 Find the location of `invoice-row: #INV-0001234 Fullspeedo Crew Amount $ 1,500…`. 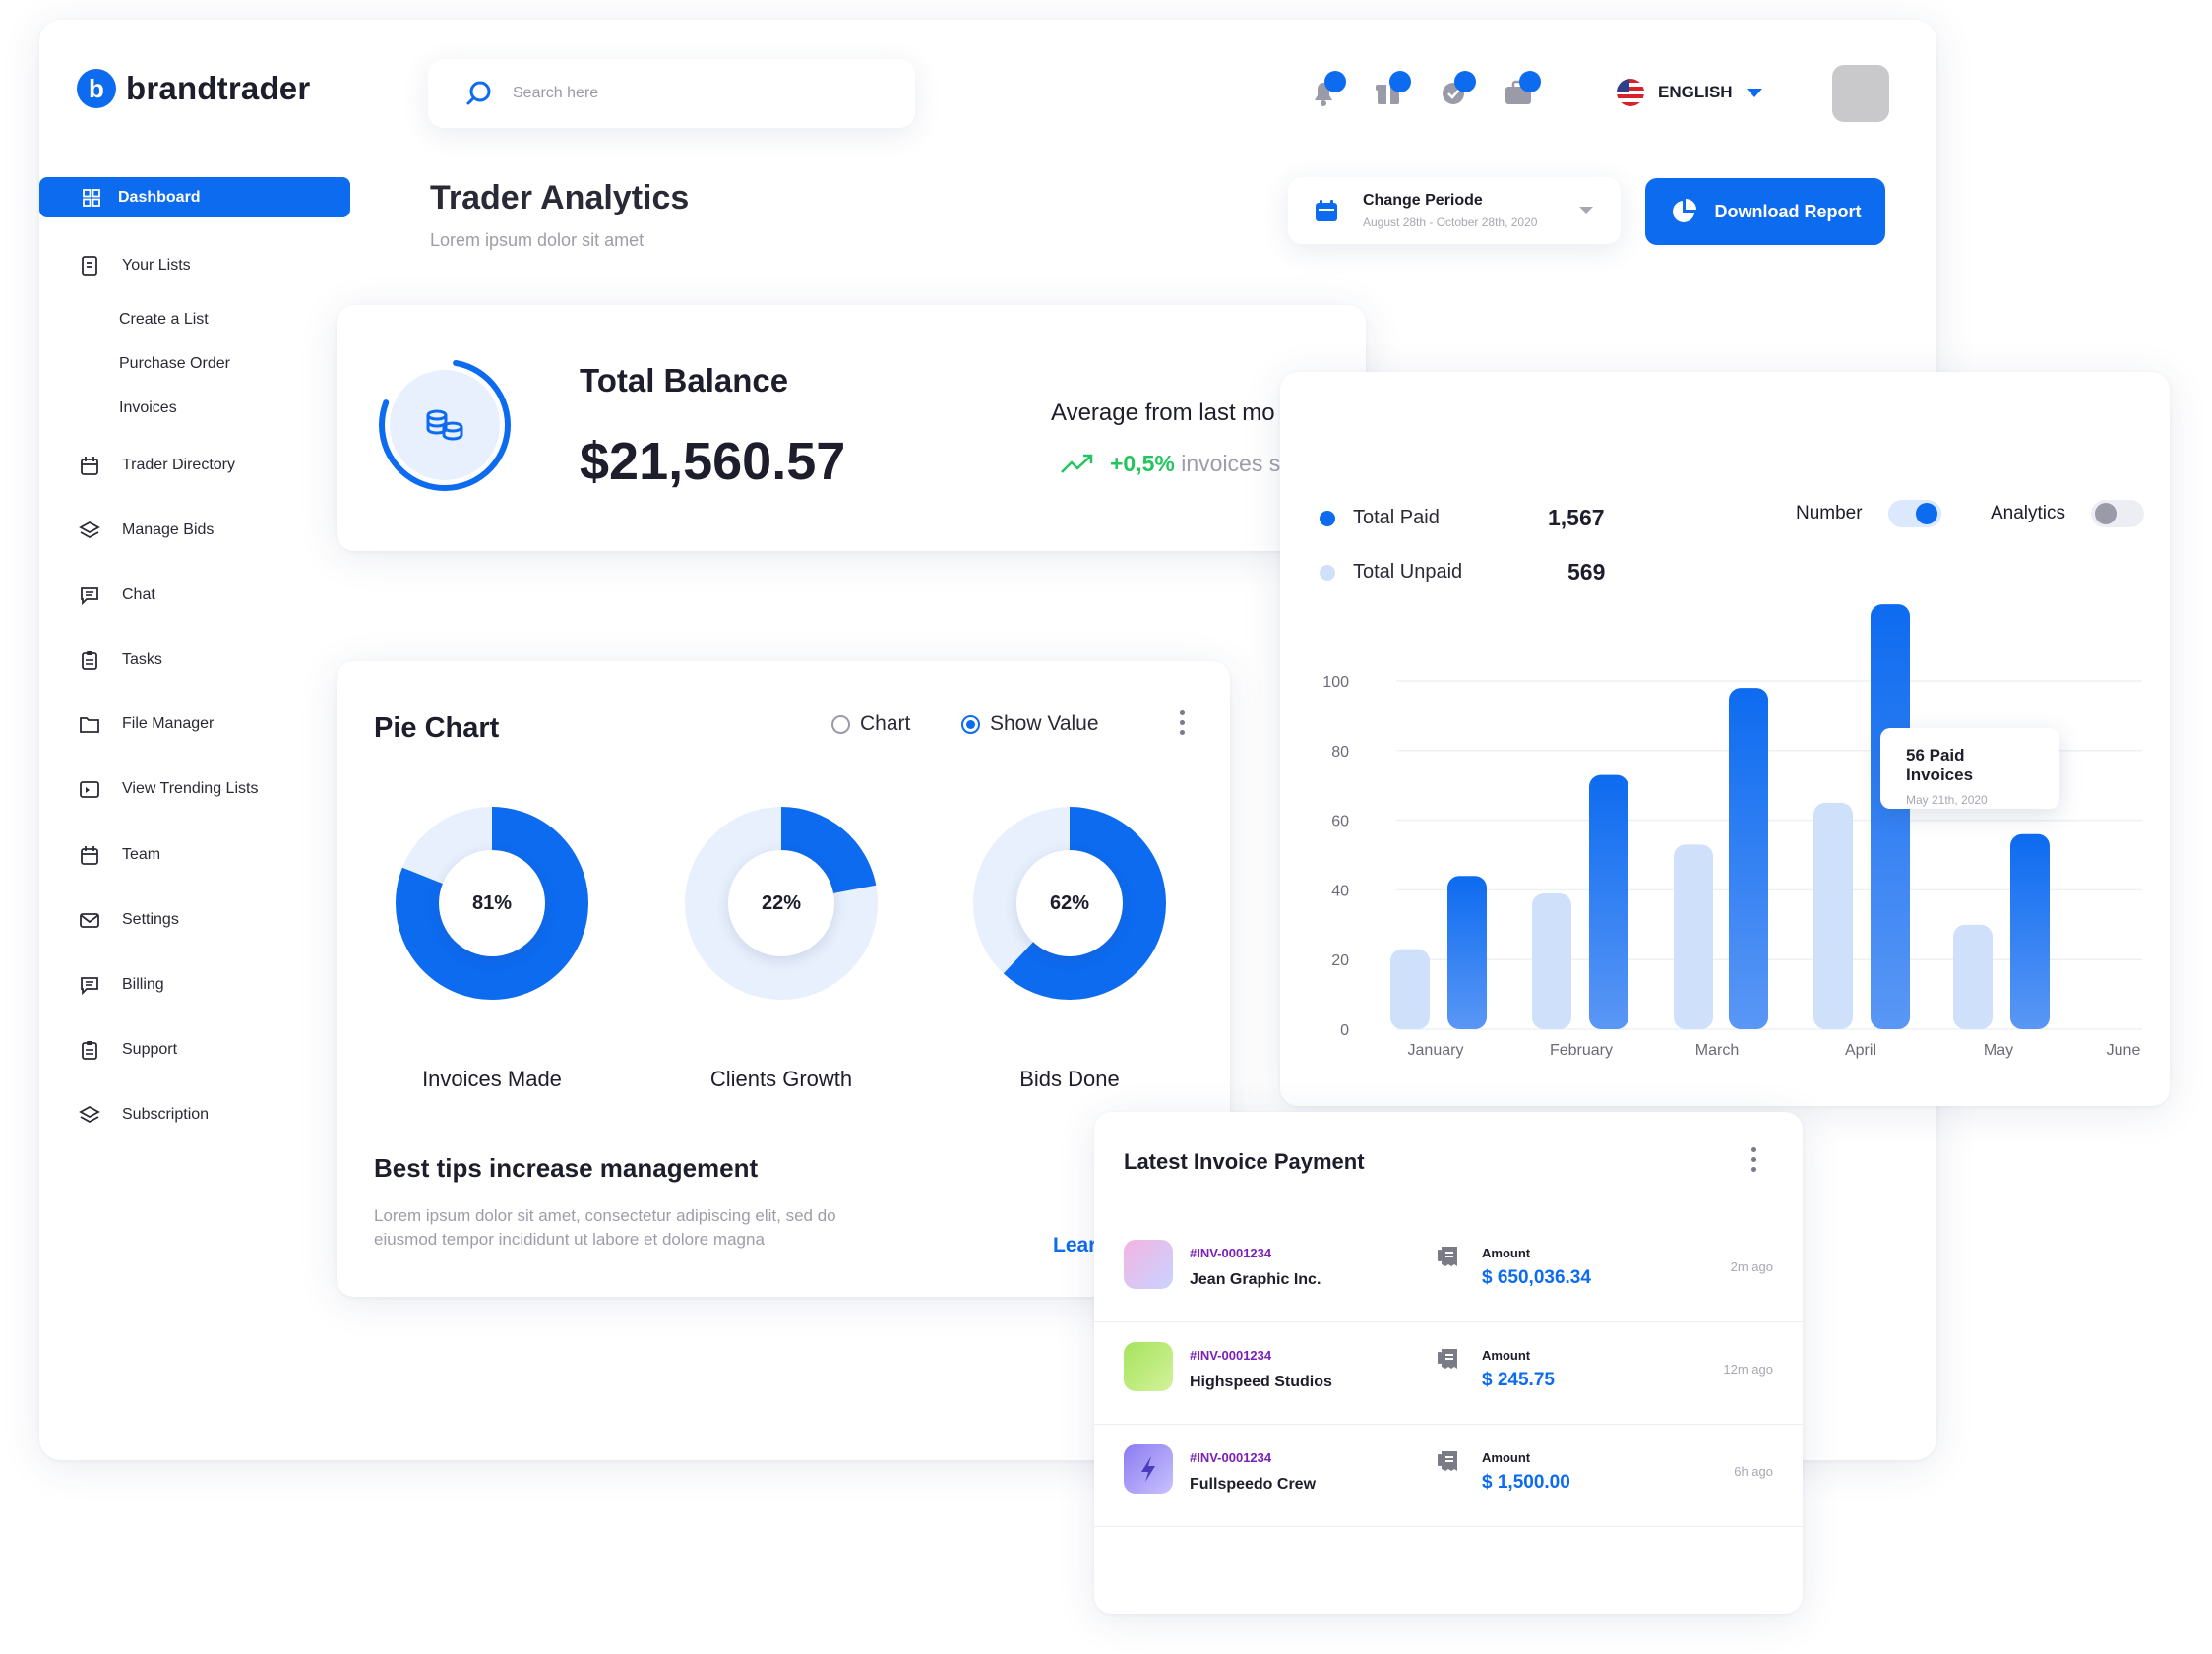

invoice-row: #INV-0001234 Fullspeedo Crew Amount $ 1,500… is located at coordinates (1448, 1476).